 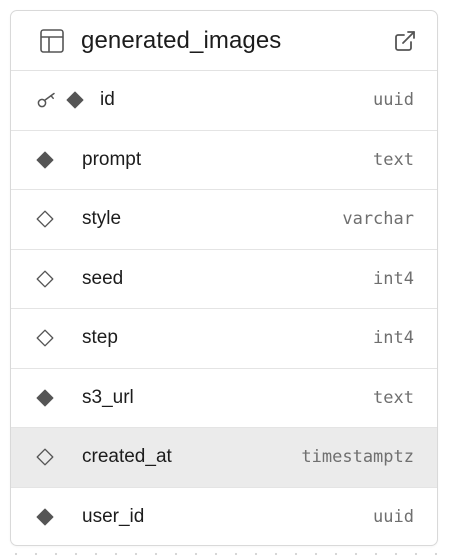 I want to click on column-row-step: step int4, so click(x=224, y=339).